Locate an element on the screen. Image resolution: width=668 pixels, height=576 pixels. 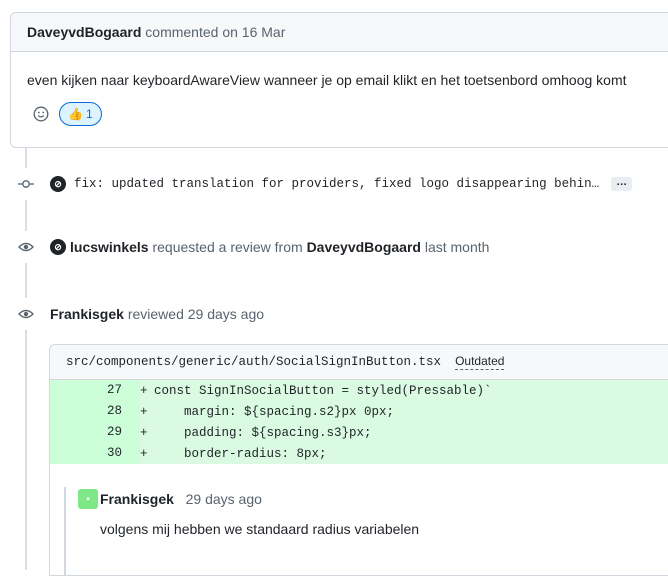
requester-link: lucswinkels is located at coordinates (109, 247).